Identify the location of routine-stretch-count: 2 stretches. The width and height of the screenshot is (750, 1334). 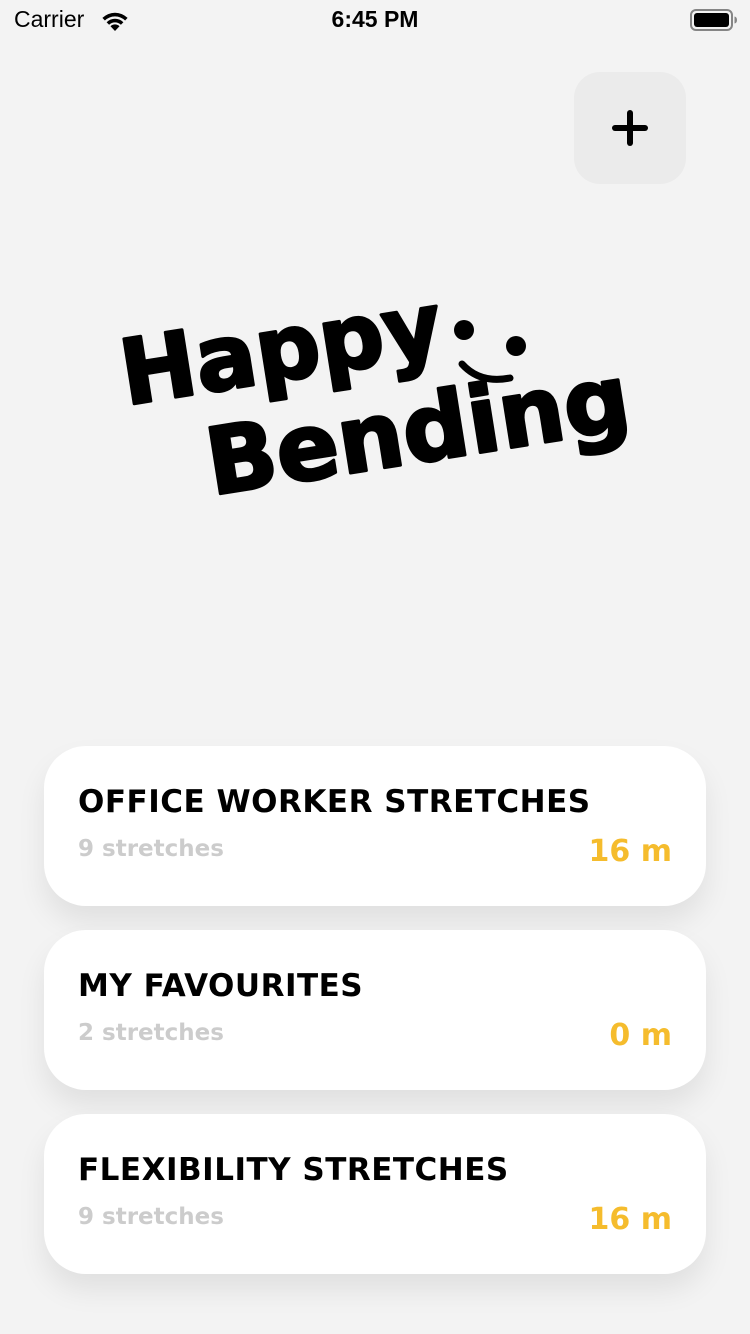
(151, 1033).